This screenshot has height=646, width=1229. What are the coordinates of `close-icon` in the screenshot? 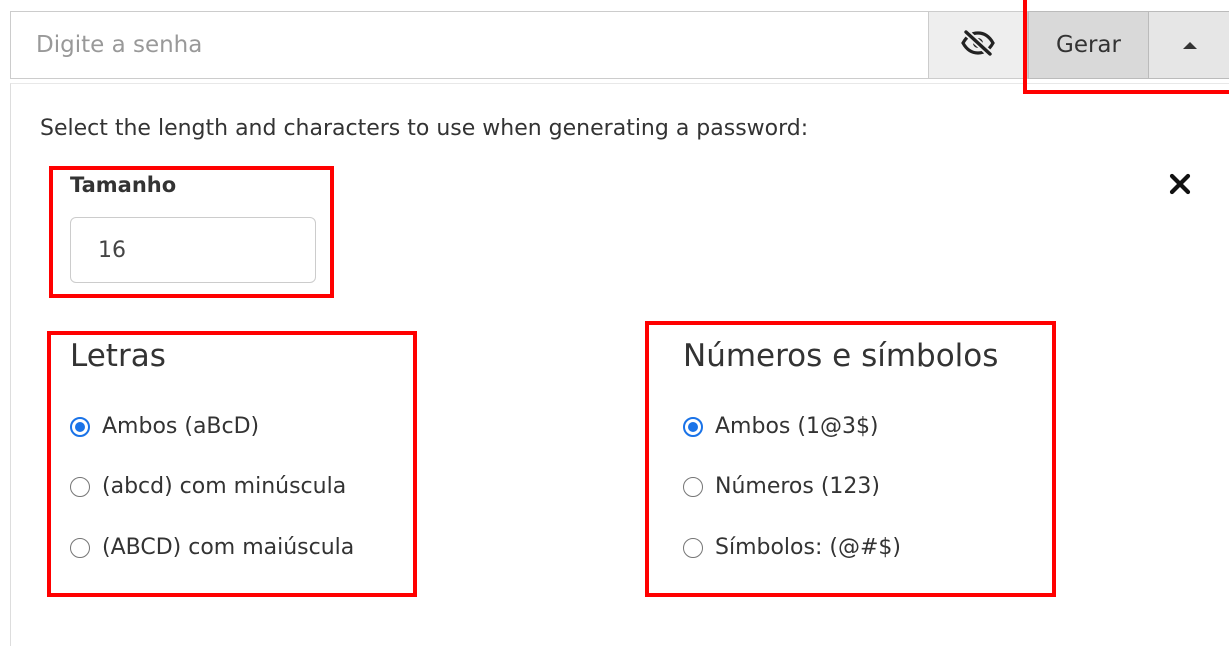 It's located at (1180, 186).